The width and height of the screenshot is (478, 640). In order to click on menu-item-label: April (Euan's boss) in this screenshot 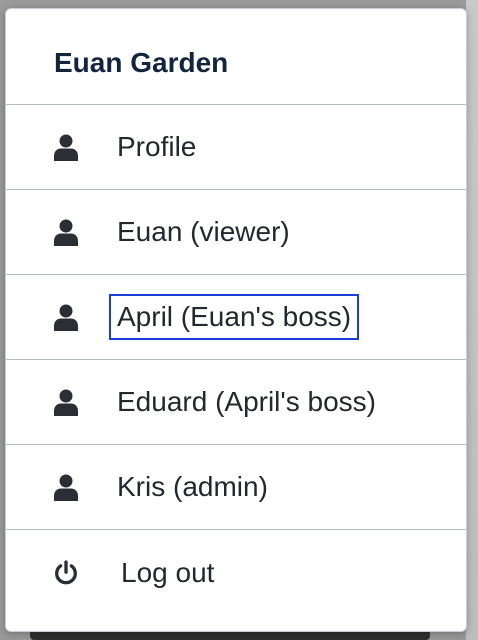, I will do `click(234, 317)`.